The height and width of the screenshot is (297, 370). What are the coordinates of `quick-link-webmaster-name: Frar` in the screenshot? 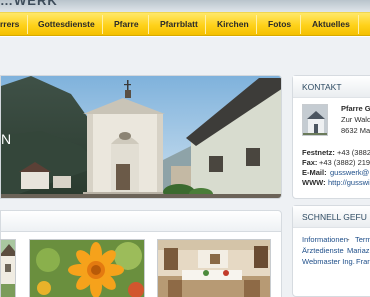 It's located at (363, 261).